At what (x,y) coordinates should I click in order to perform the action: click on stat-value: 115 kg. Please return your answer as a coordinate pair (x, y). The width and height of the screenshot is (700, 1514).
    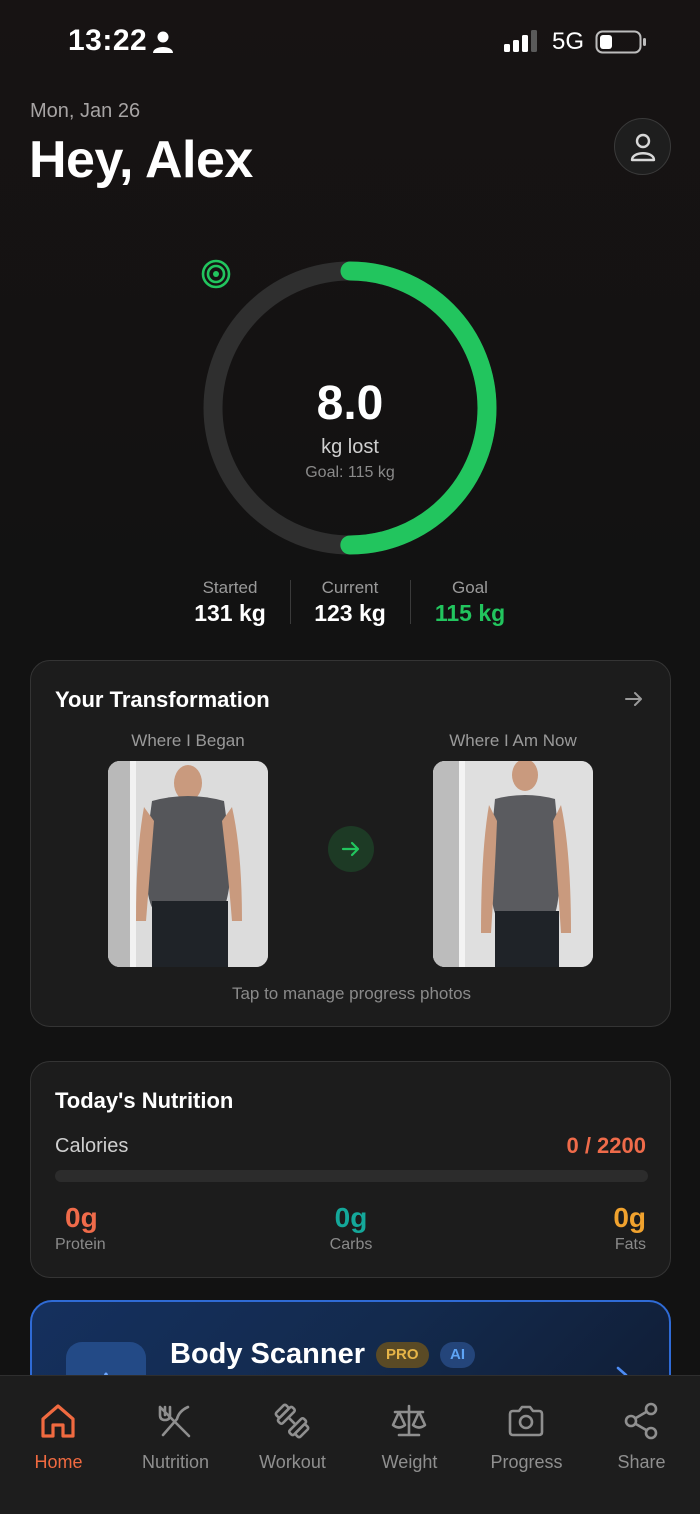
    Looking at the image, I should click on (470, 613).